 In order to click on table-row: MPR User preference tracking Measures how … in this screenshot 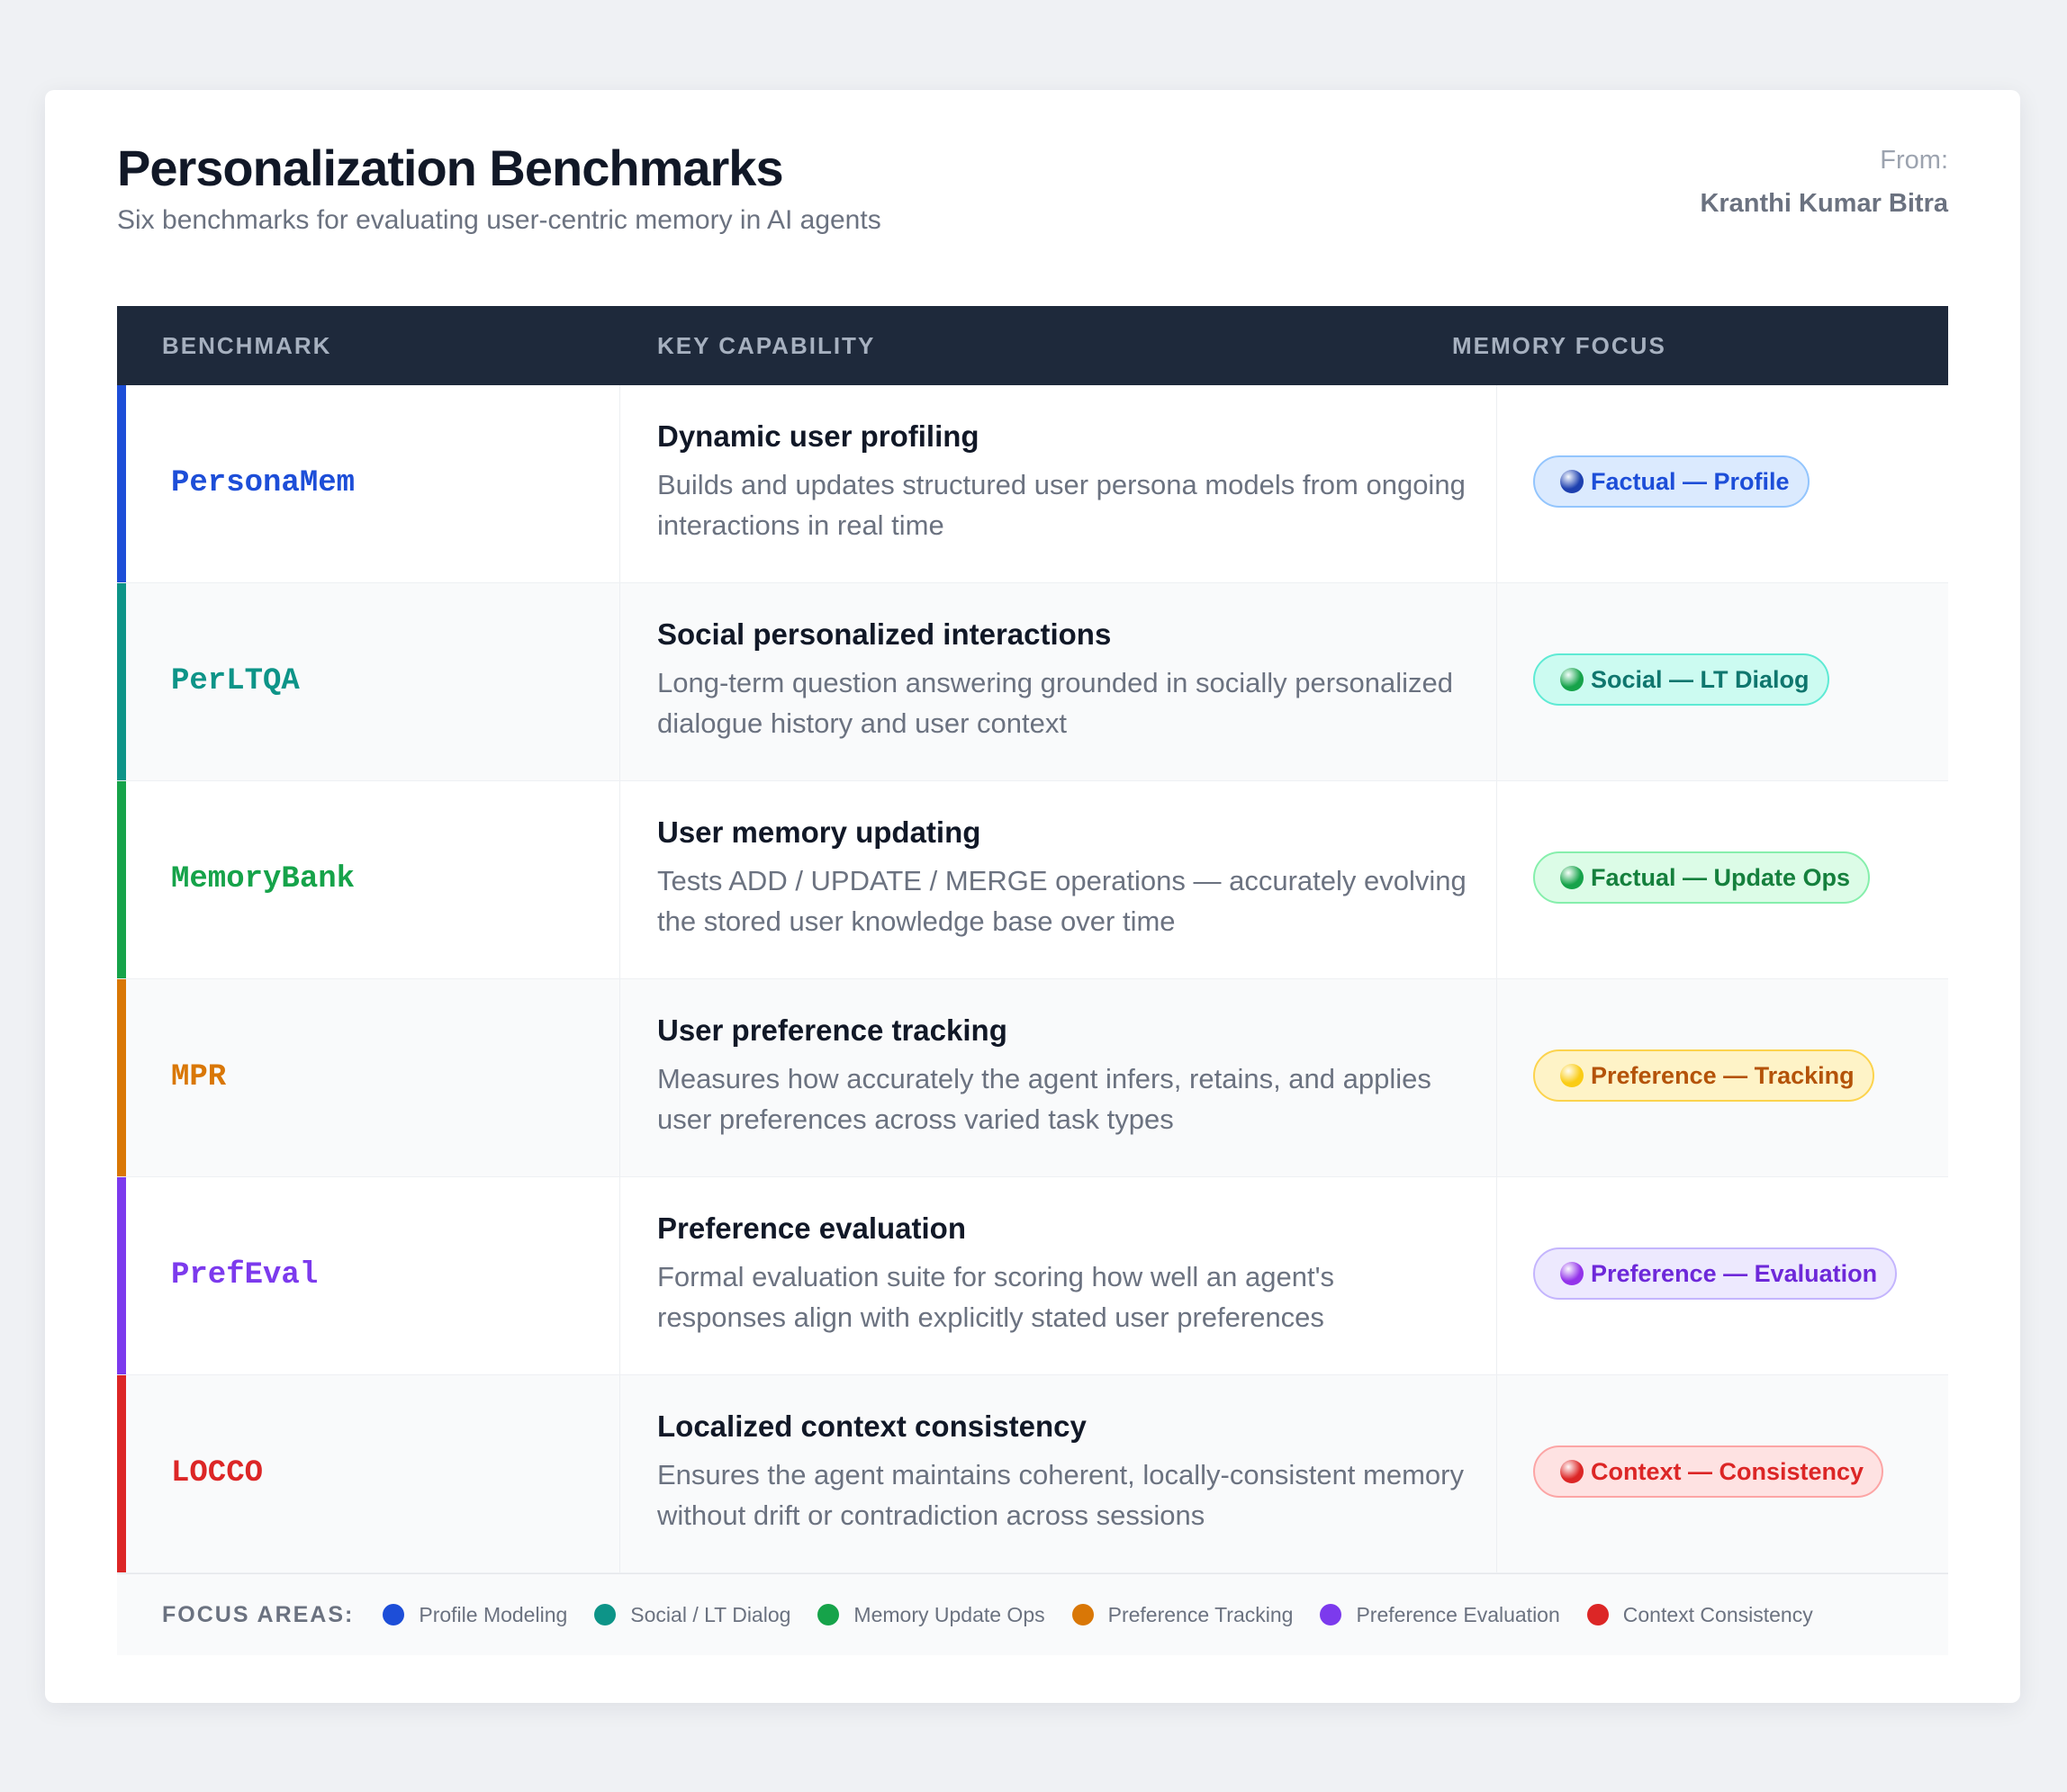, I will do `click(1032, 1078)`.